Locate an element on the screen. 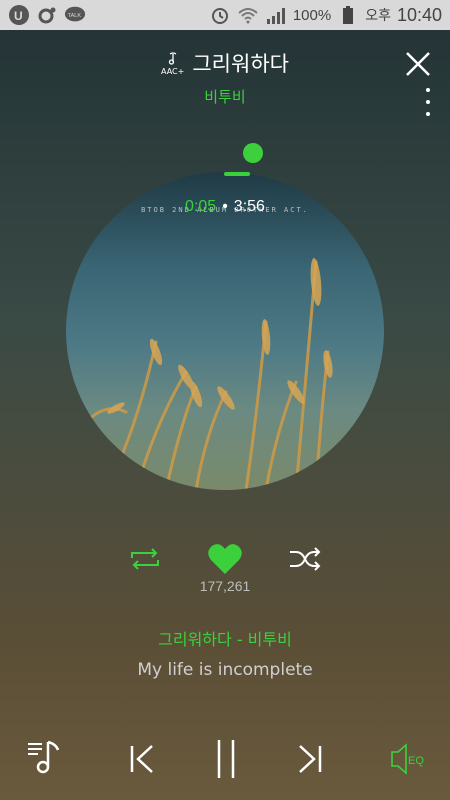 This screenshot has width=450, height=800. playlist-icon is located at coordinates (44, 757).